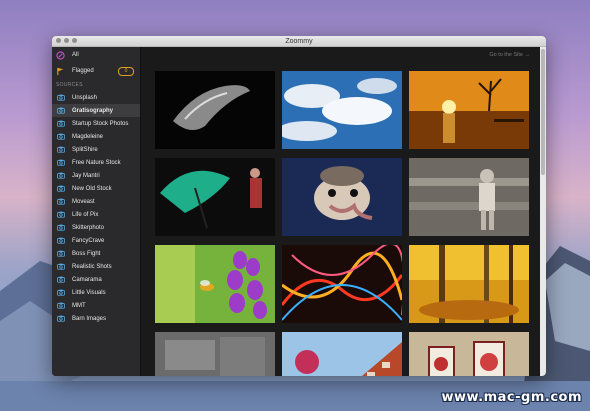 This screenshot has width=590, height=411. I want to click on sidebar-item-label: Startup Stock Photos, so click(100, 123).